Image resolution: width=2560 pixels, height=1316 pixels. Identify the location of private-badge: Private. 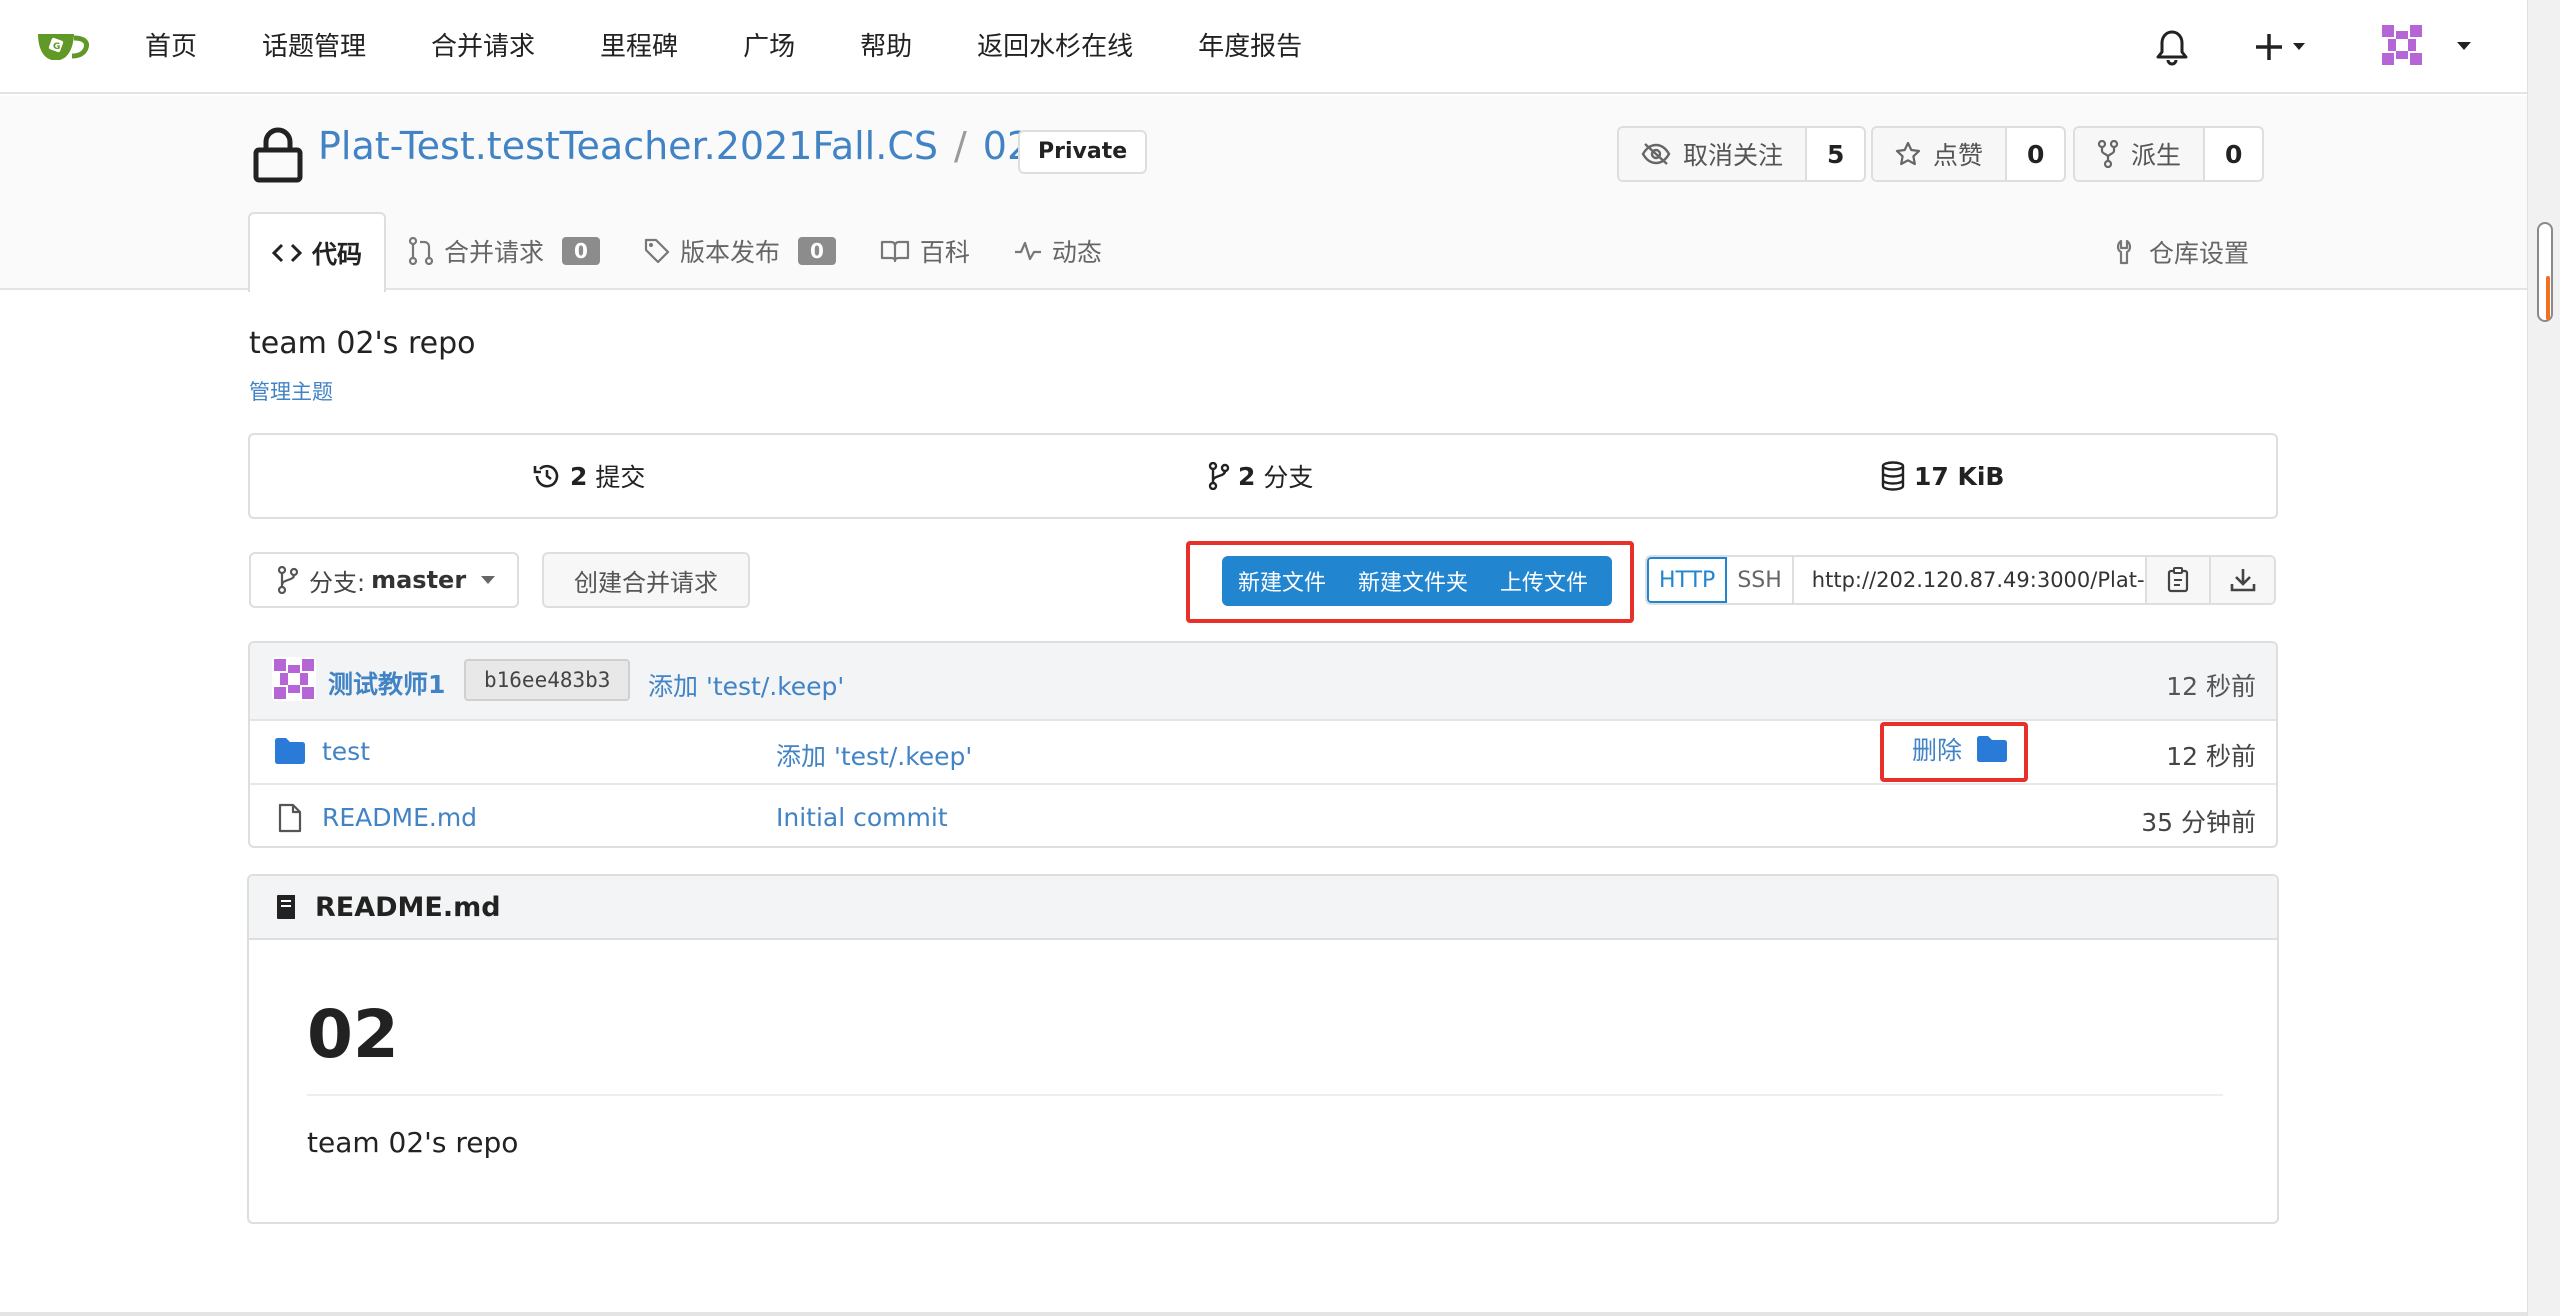
(1083, 152).